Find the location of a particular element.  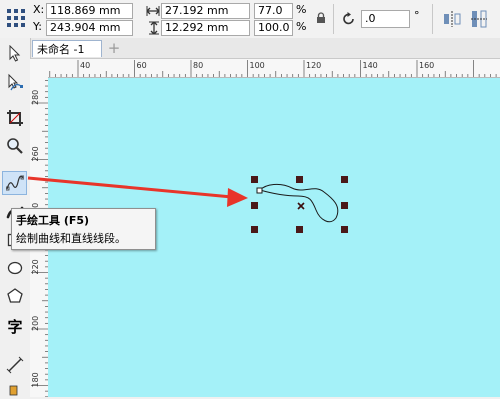

y-label: Y: is located at coordinates (37, 26).